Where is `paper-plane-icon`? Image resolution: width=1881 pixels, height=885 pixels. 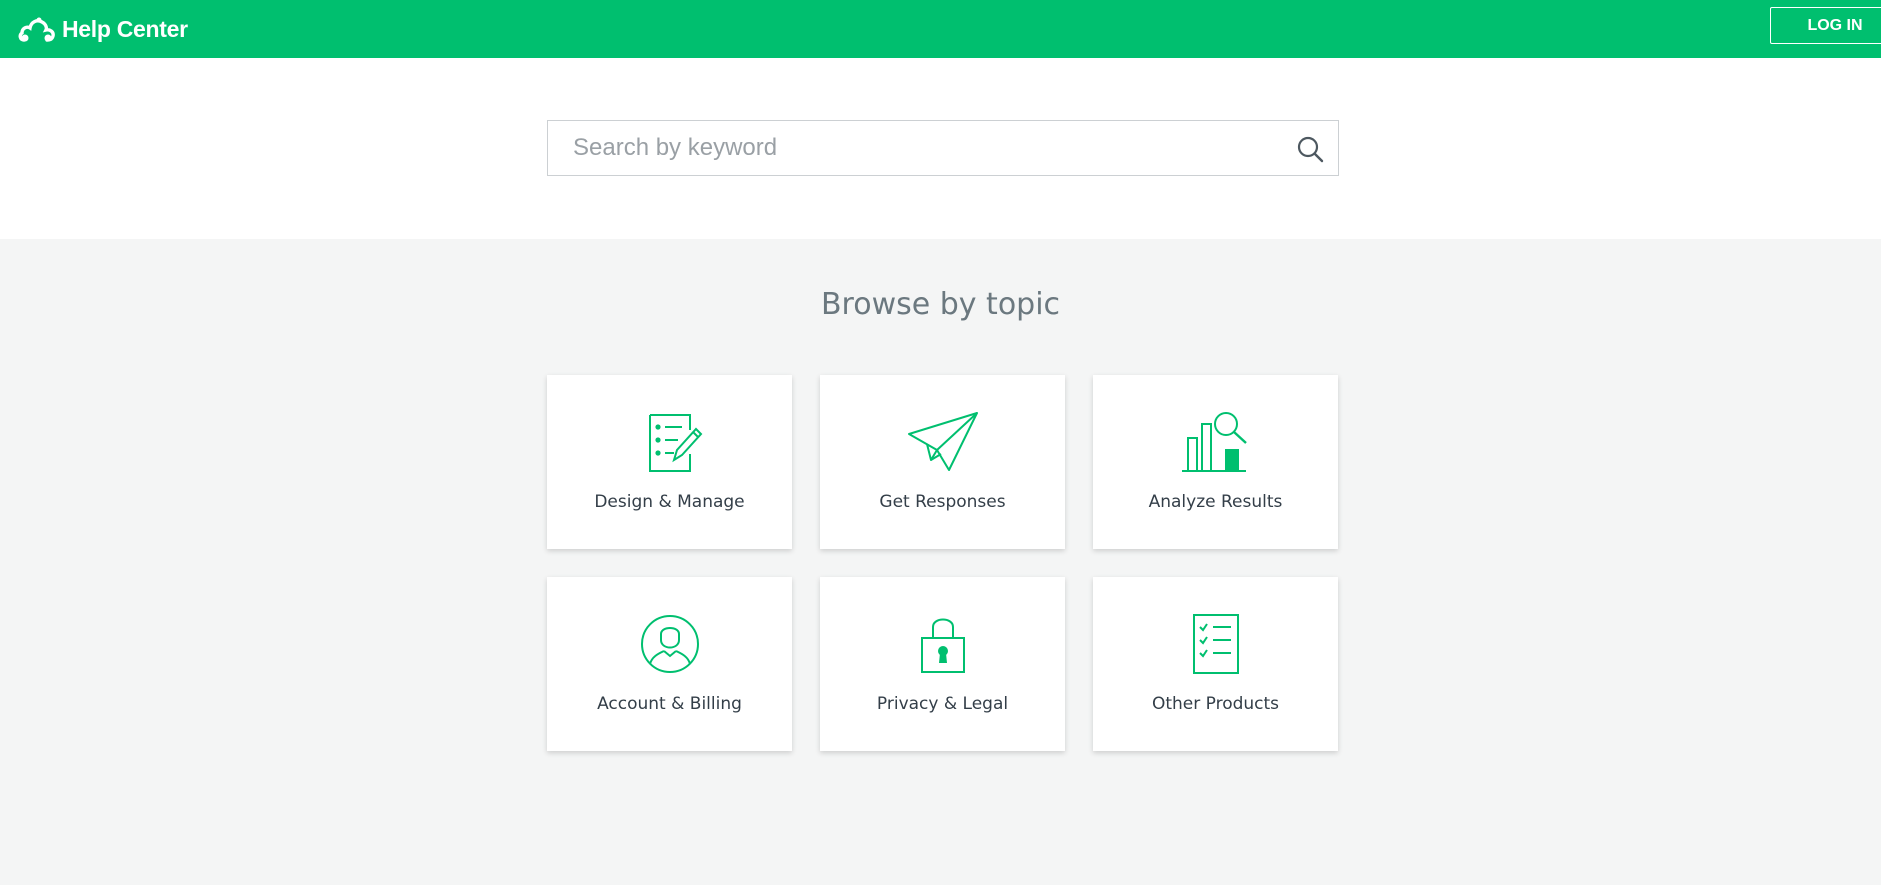 paper-plane-icon is located at coordinates (942, 441).